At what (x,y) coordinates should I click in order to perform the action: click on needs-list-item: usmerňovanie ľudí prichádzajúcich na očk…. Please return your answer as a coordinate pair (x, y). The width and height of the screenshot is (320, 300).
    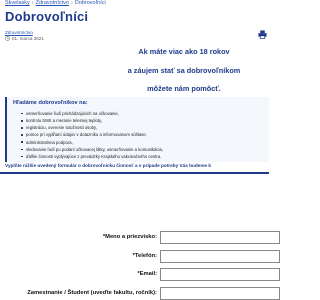
    Looking at the image, I should click on (92, 113).